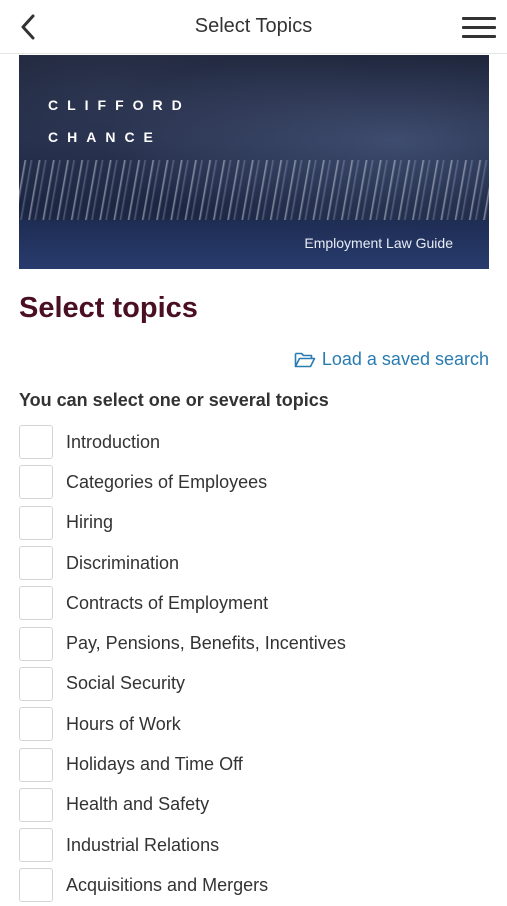 The height and width of the screenshot is (906, 507). Describe the element at coordinates (479, 27) in the screenshot. I see `menu-button` at that location.